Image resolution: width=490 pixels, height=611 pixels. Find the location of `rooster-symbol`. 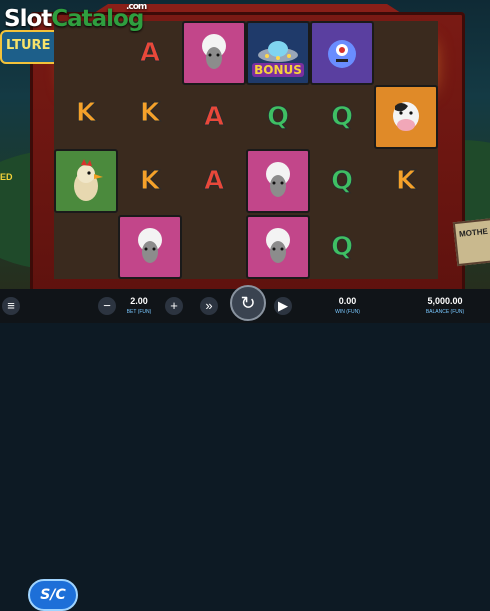

rooster-symbol is located at coordinates (86, 181).